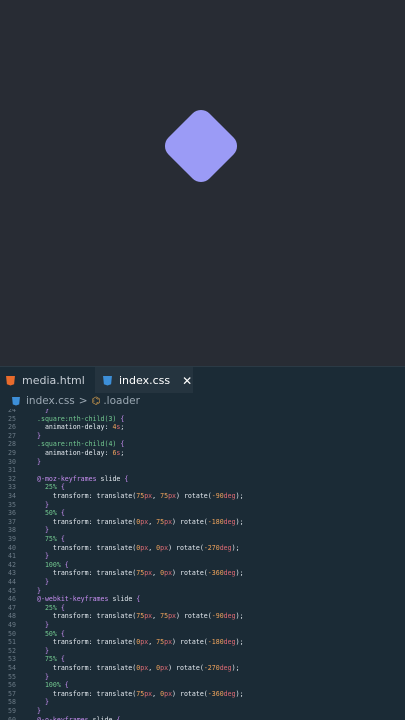 This screenshot has width=405, height=720. Describe the element at coordinates (202, 659) in the screenshot. I see `code-line: 53 75% {` at that location.